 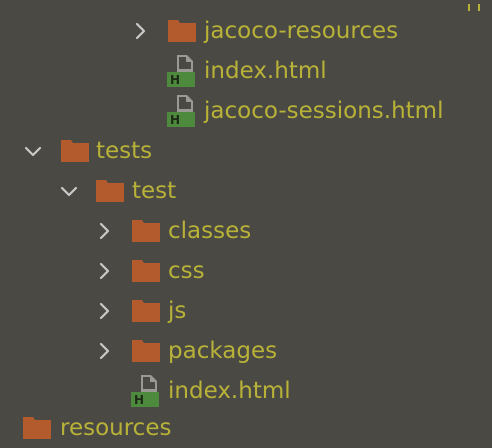 I want to click on partial-item-fragment, so click(x=475, y=5).